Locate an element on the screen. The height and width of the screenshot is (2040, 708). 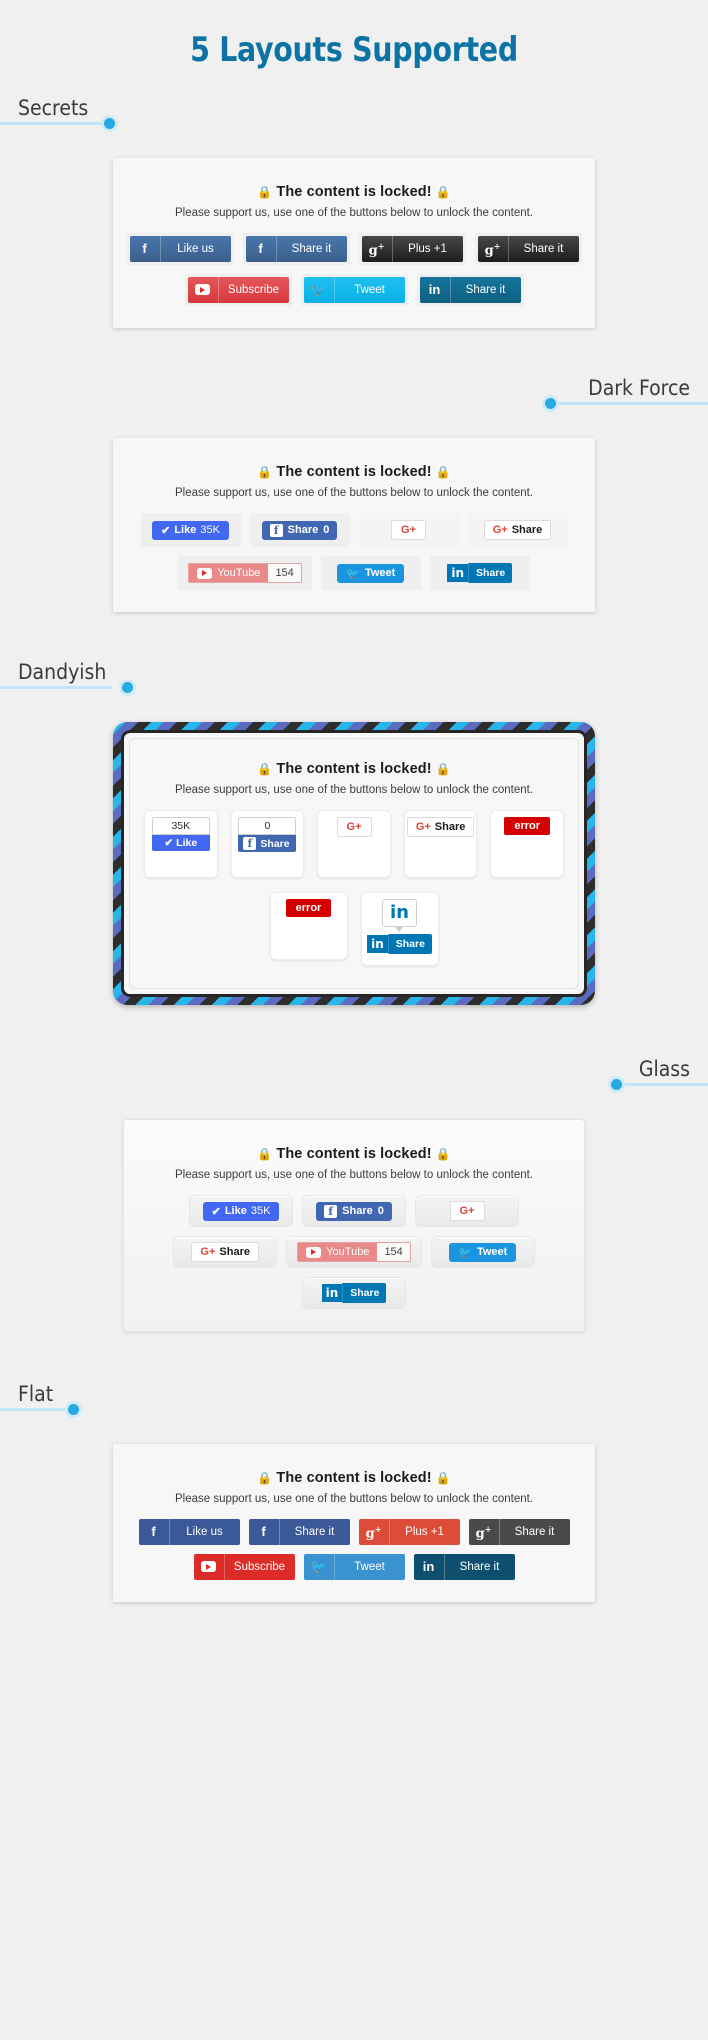
button-label: Like is located at coordinates (235, 1211).